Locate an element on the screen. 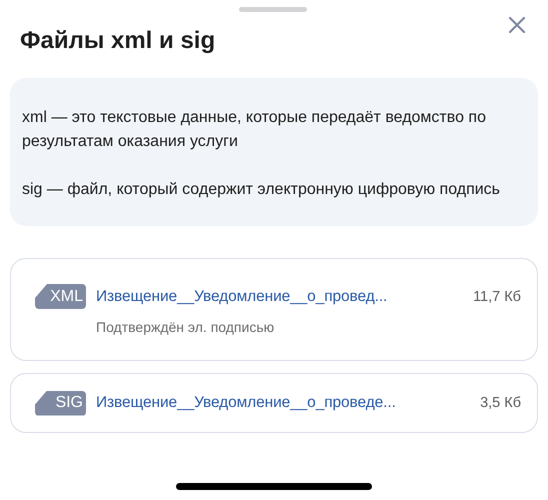 The image size is (548, 500). close-button is located at coordinates (517, 25).